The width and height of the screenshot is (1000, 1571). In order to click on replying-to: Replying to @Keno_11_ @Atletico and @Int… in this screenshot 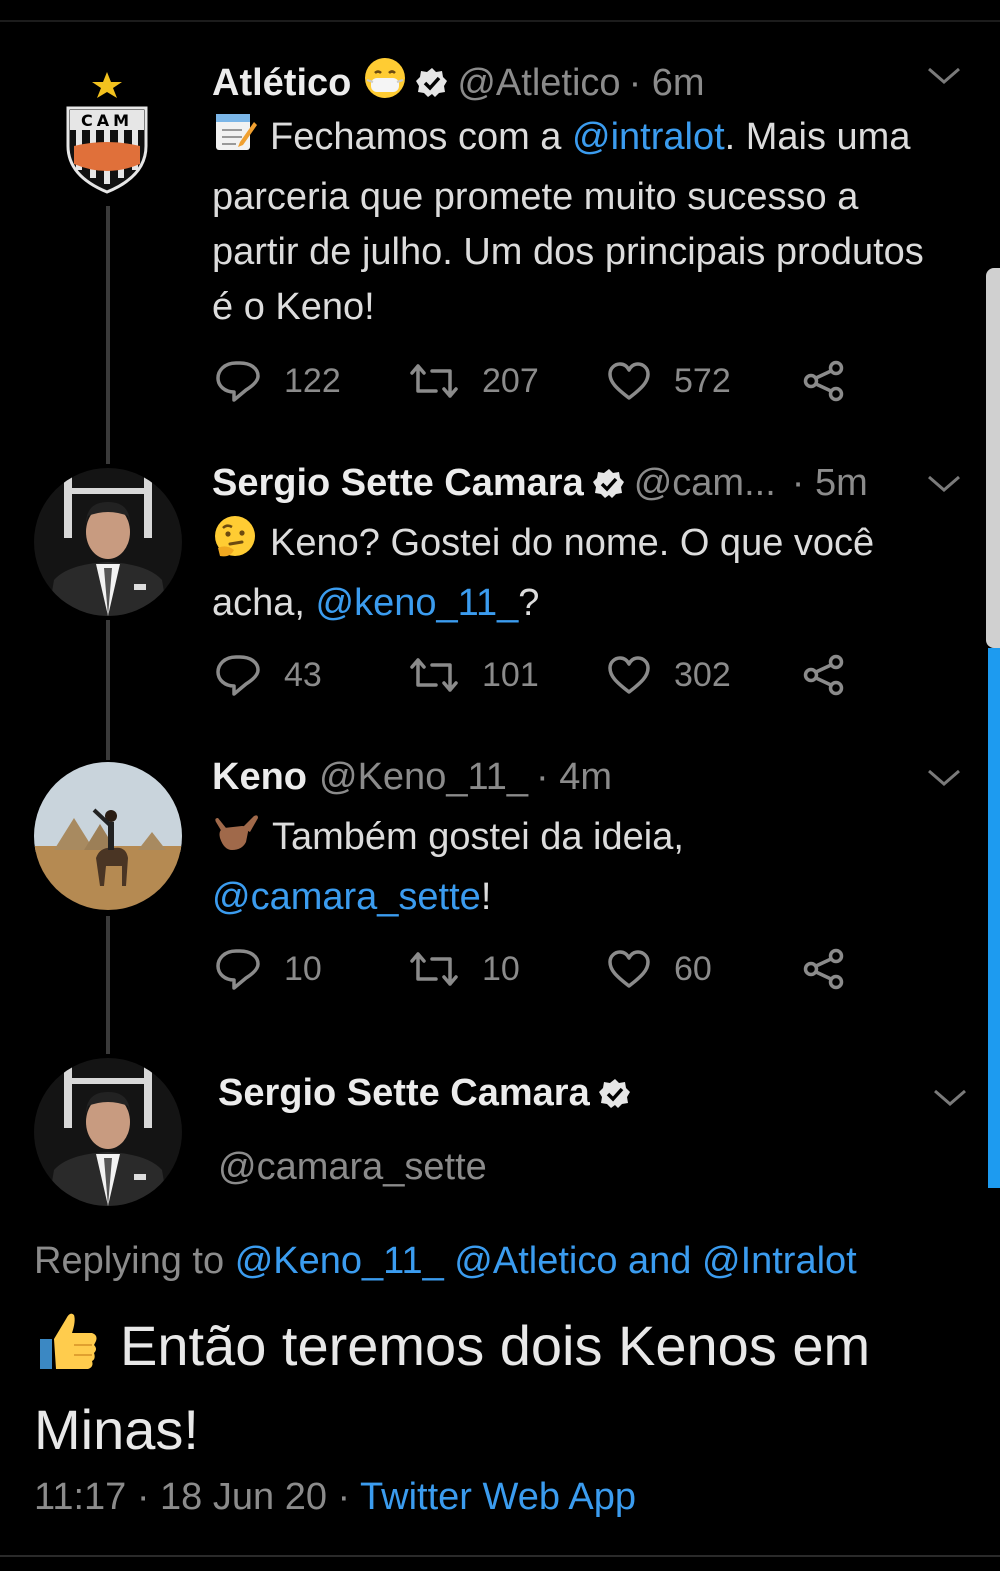, I will do `click(445, 1261)`.